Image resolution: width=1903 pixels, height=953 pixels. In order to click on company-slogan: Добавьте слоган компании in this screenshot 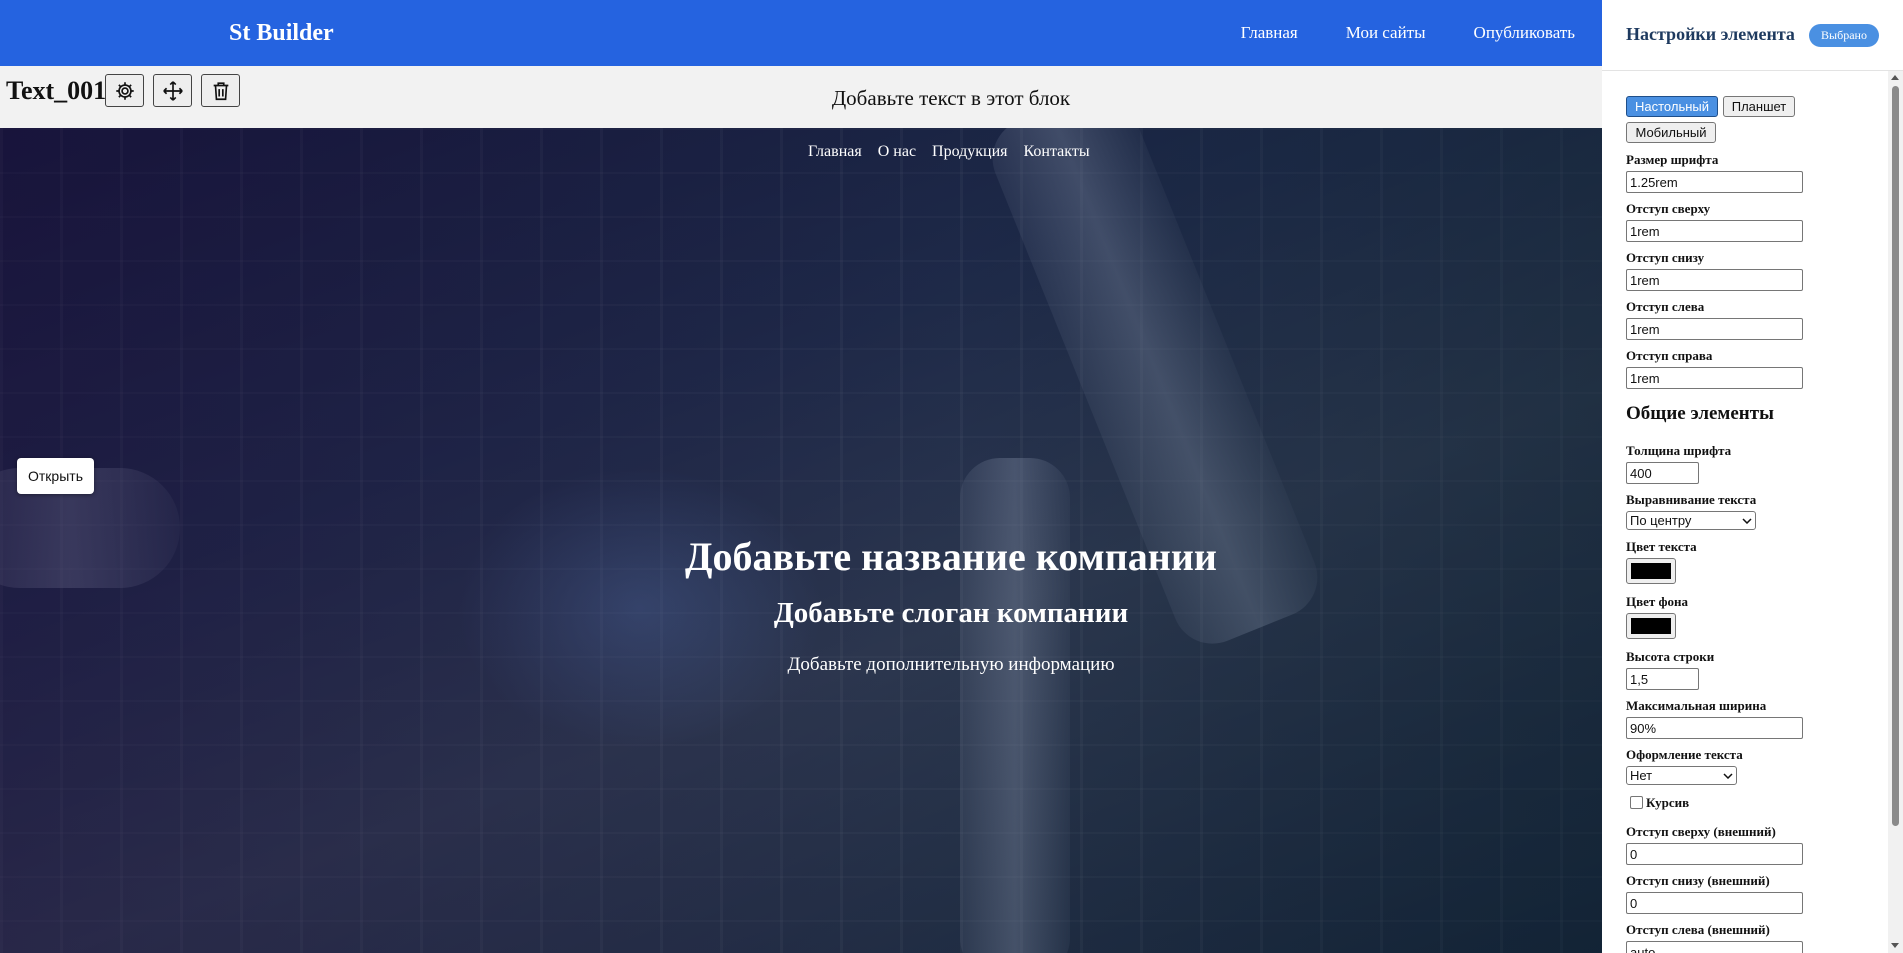, I will do `click(801, 613)`.